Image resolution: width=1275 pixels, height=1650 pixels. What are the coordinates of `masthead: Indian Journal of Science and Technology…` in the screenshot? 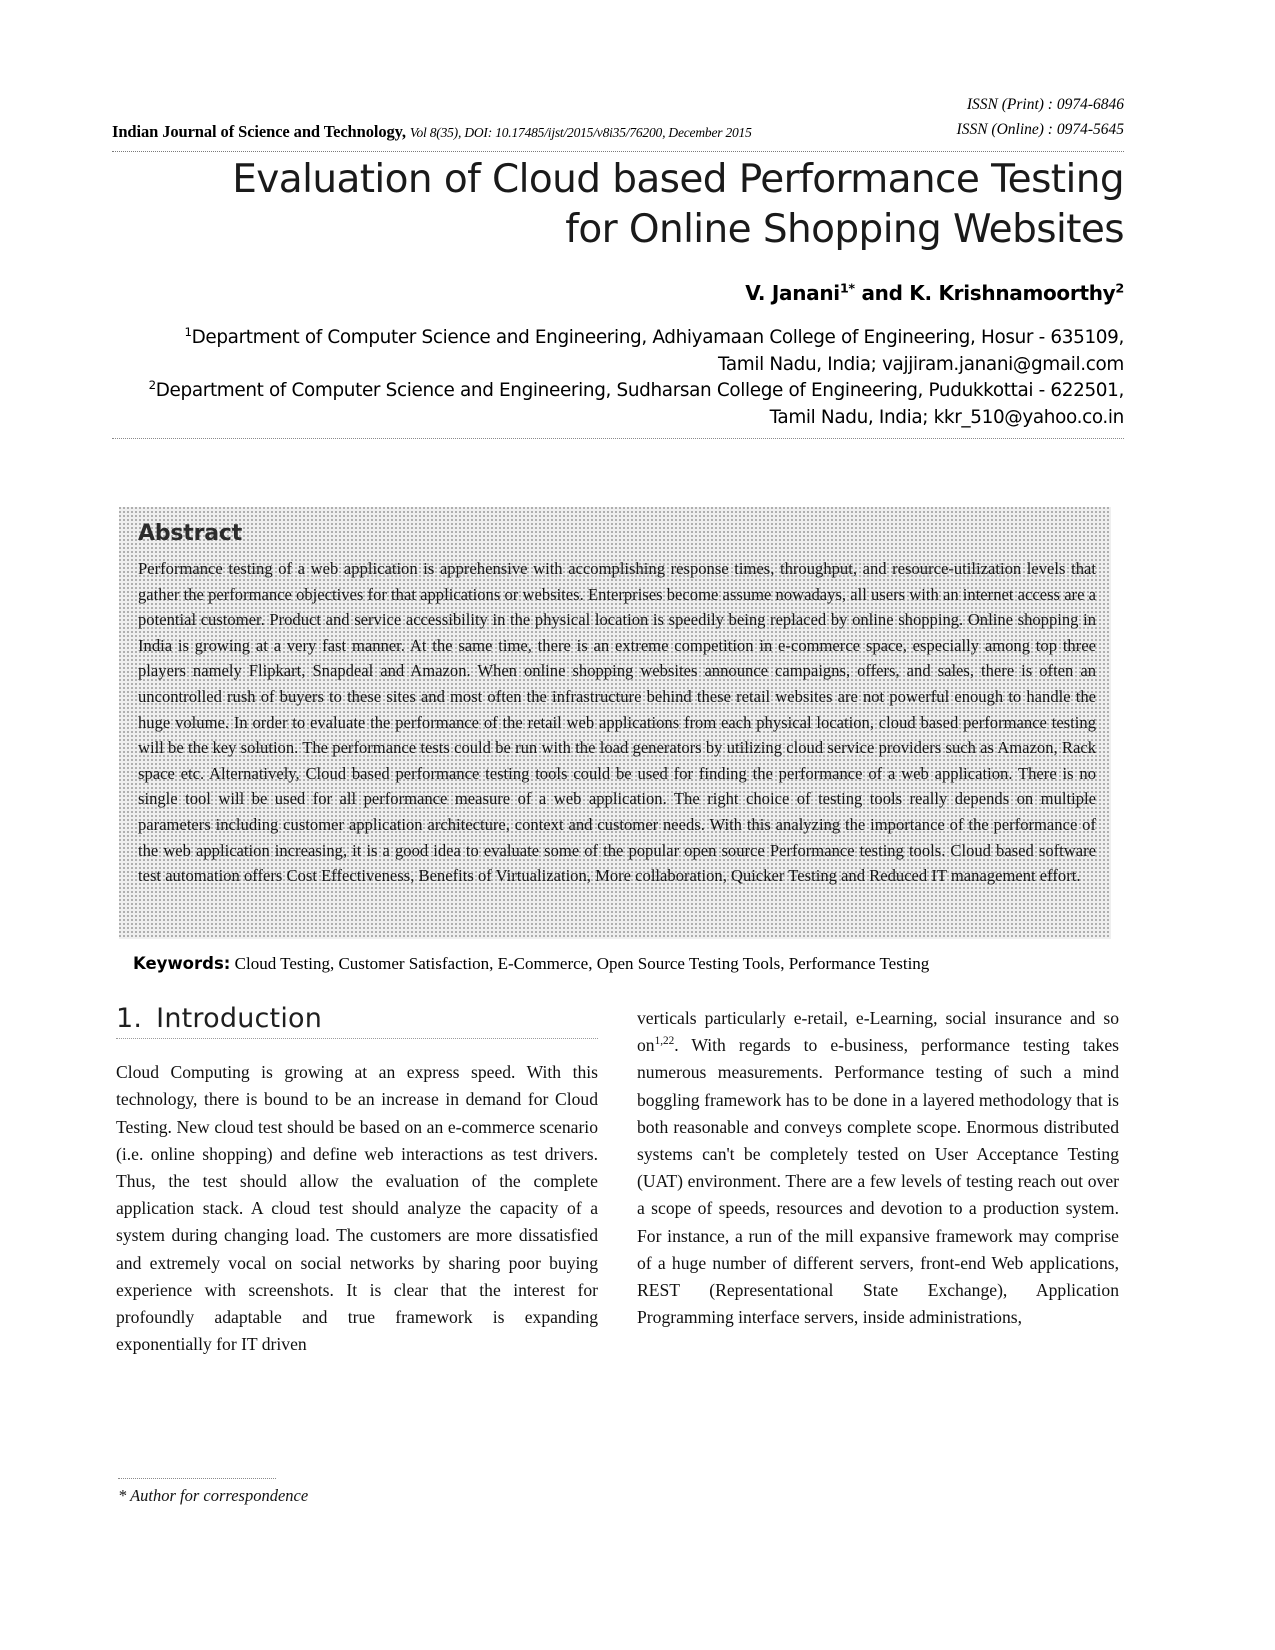 It's located at (618, 118).